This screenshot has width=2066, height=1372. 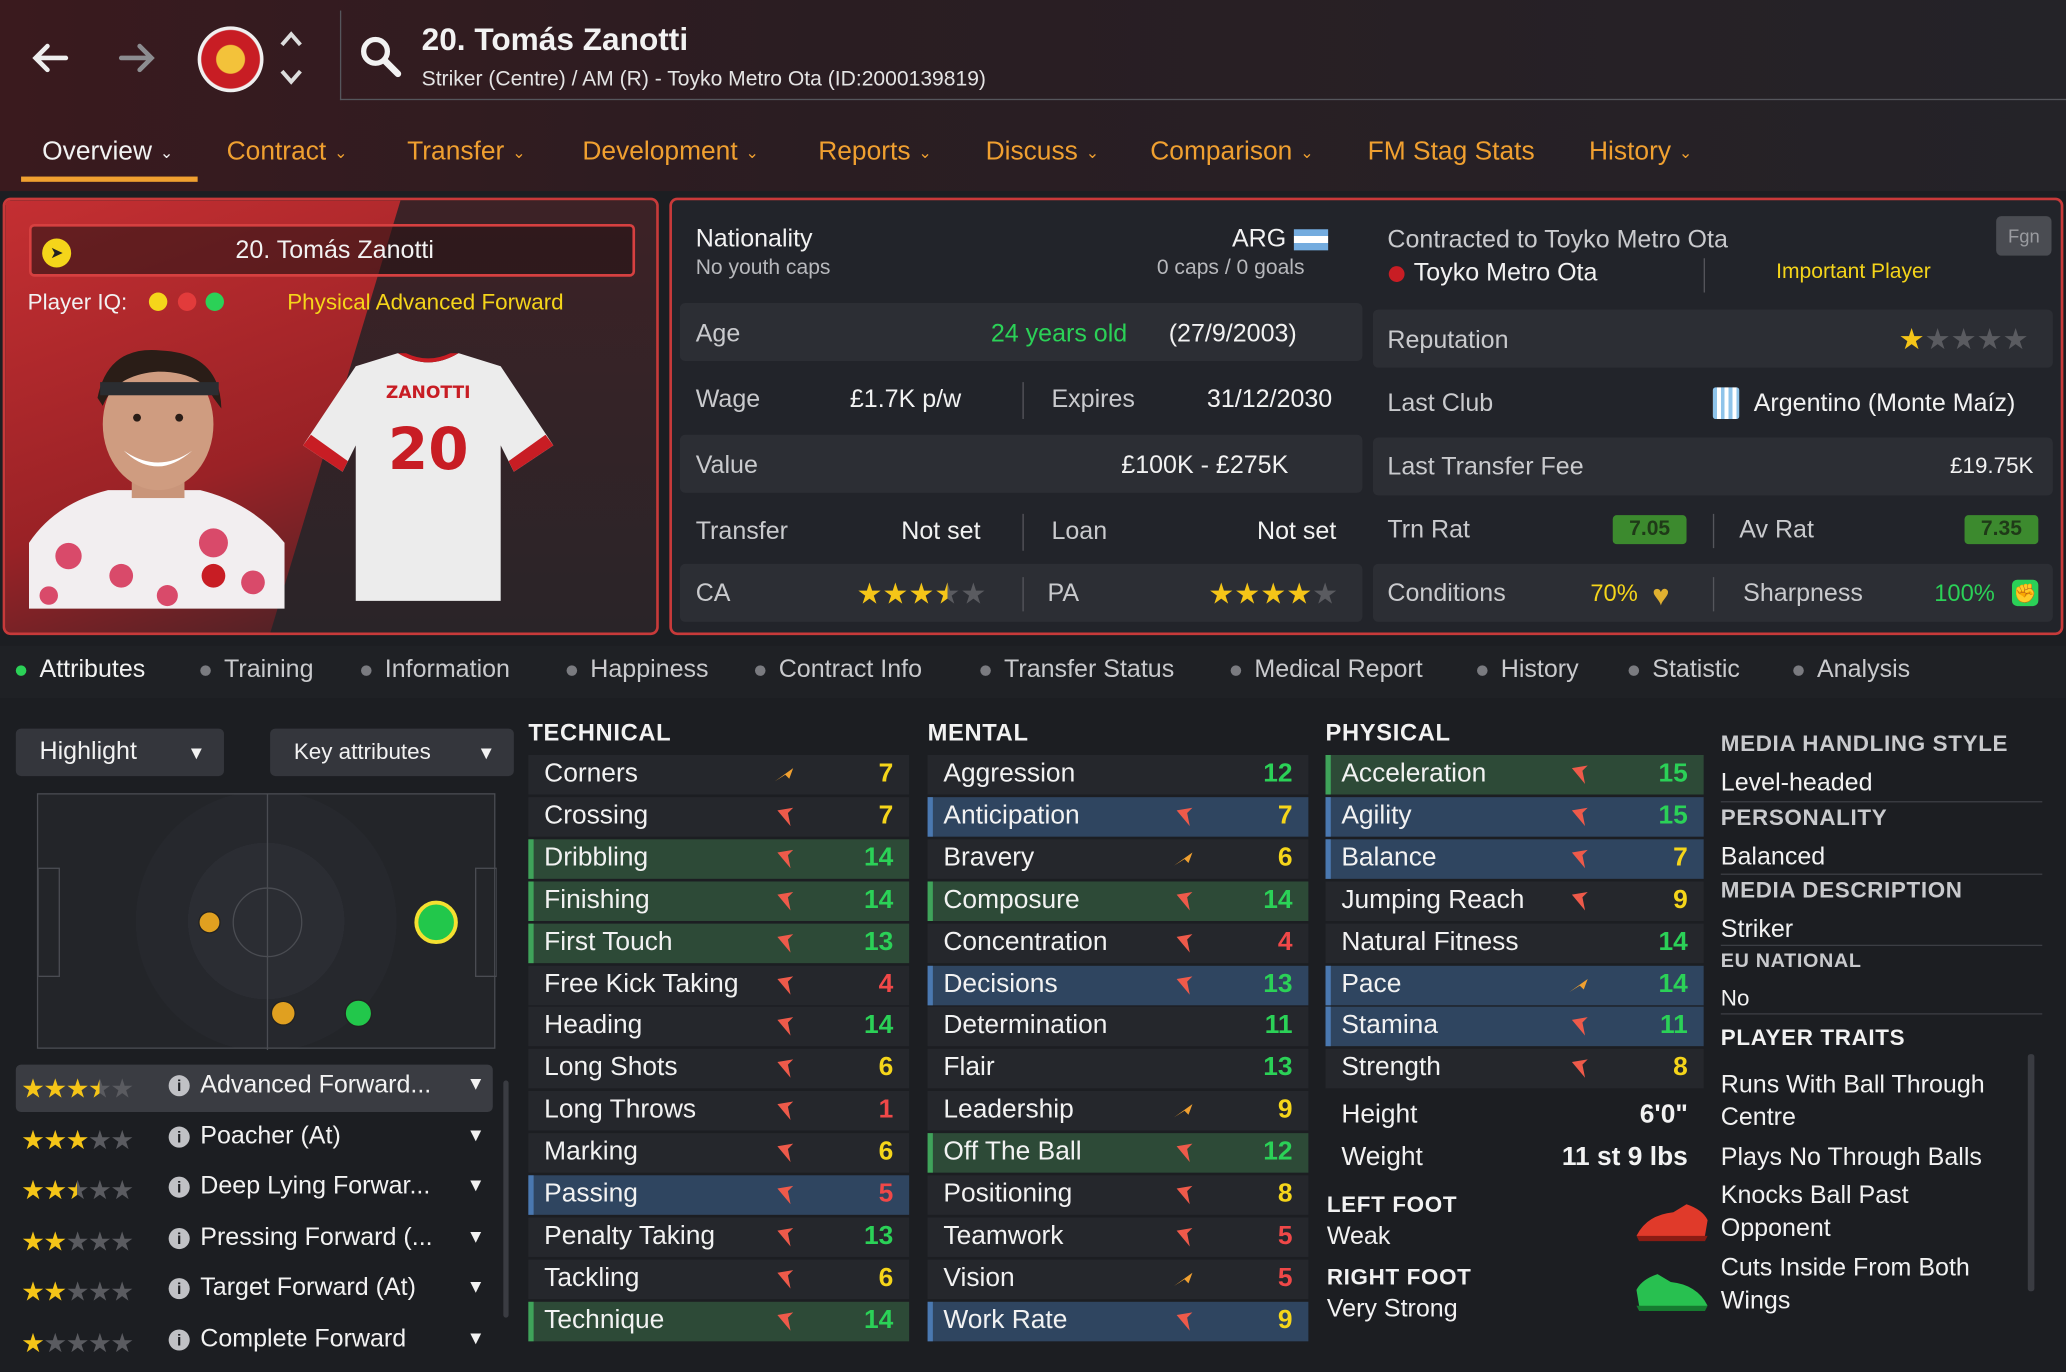 What do you see at coordinates (332, 250) in the screenshot?
I see `player-name-box: 20. Tomás Zanotti` at bounding box center [332, 250].